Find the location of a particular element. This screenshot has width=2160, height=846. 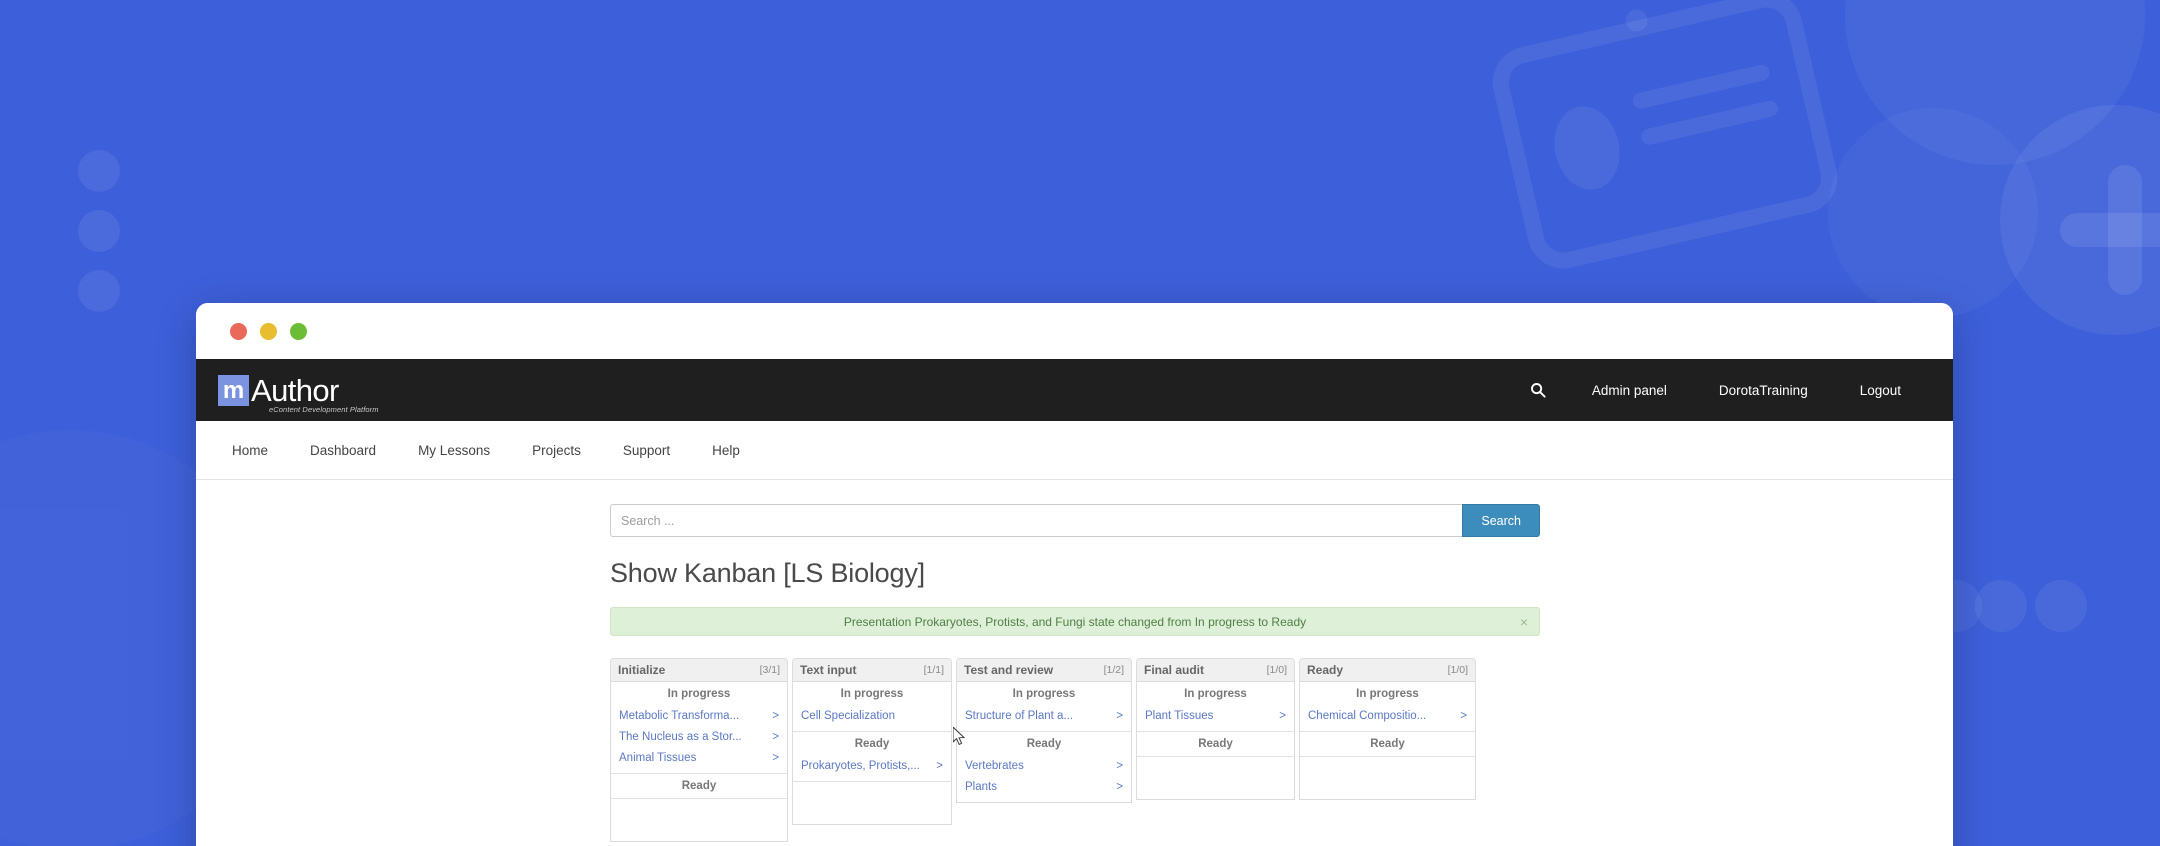

search-button: Search is located at coordinates (1501, 520).